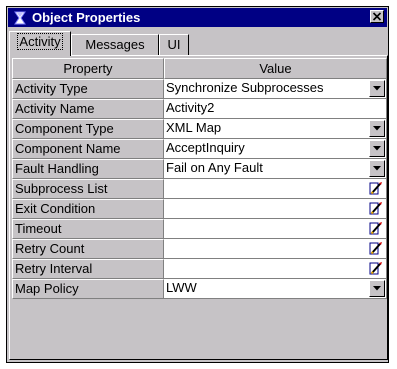 The height and width of the screenshot is (369, 397). I want to click on property-label: Exit Condition, so click(88, 209).